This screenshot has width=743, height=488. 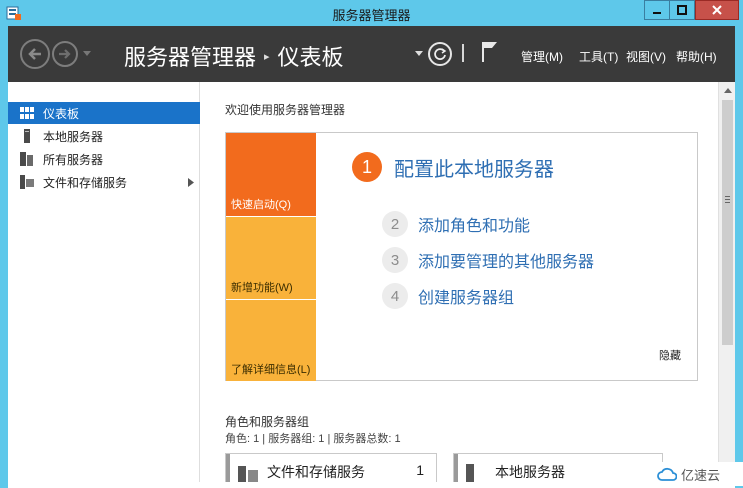 I want to click on scroll-up-button, so click(x=727, y=90).